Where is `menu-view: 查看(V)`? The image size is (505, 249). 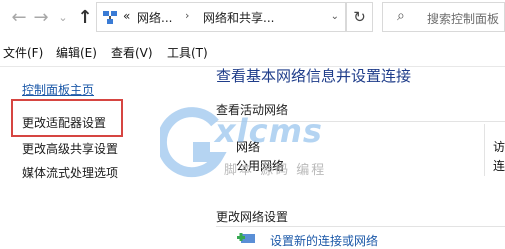
menu-view: 查看(V) is located at coordinates (132, 52).